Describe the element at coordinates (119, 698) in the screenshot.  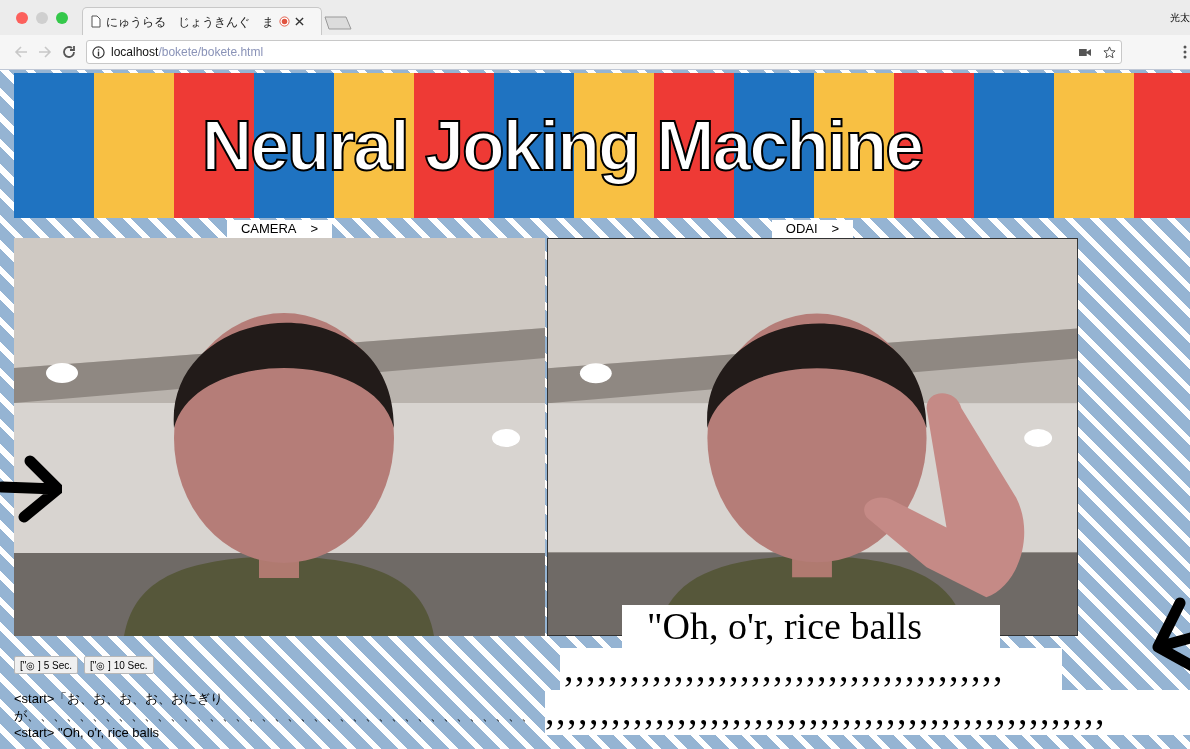
I see `output-line: <start>「お、お、お、お、おにぎり` at that location.